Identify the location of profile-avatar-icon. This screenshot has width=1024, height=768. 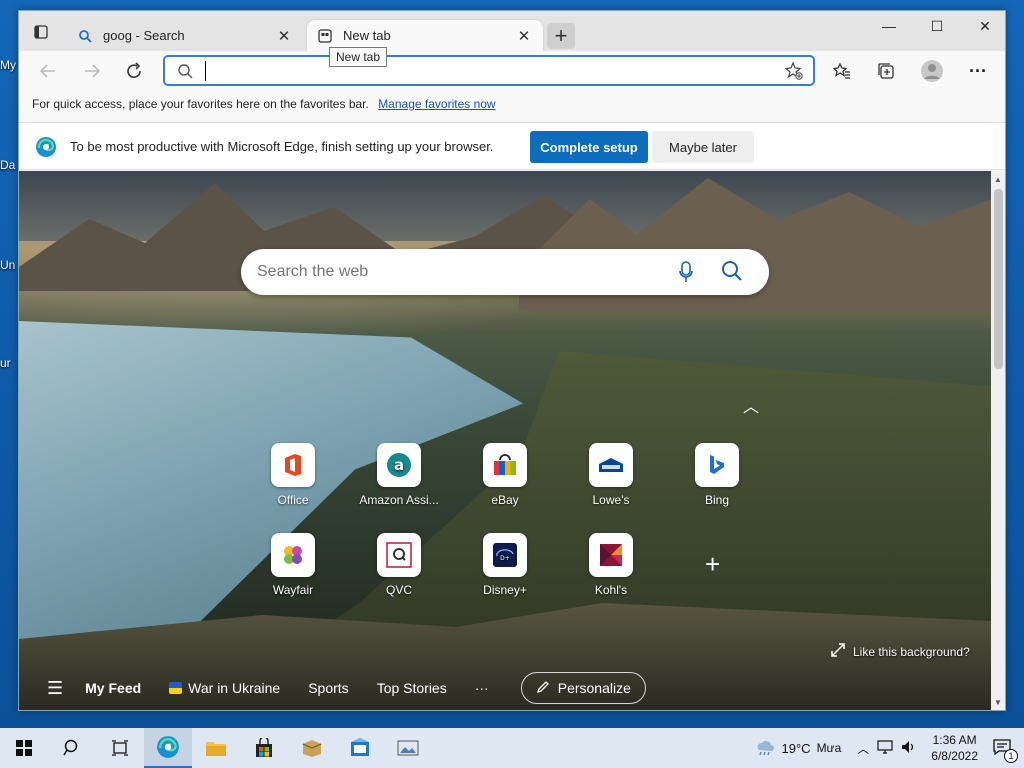
(932, 71).